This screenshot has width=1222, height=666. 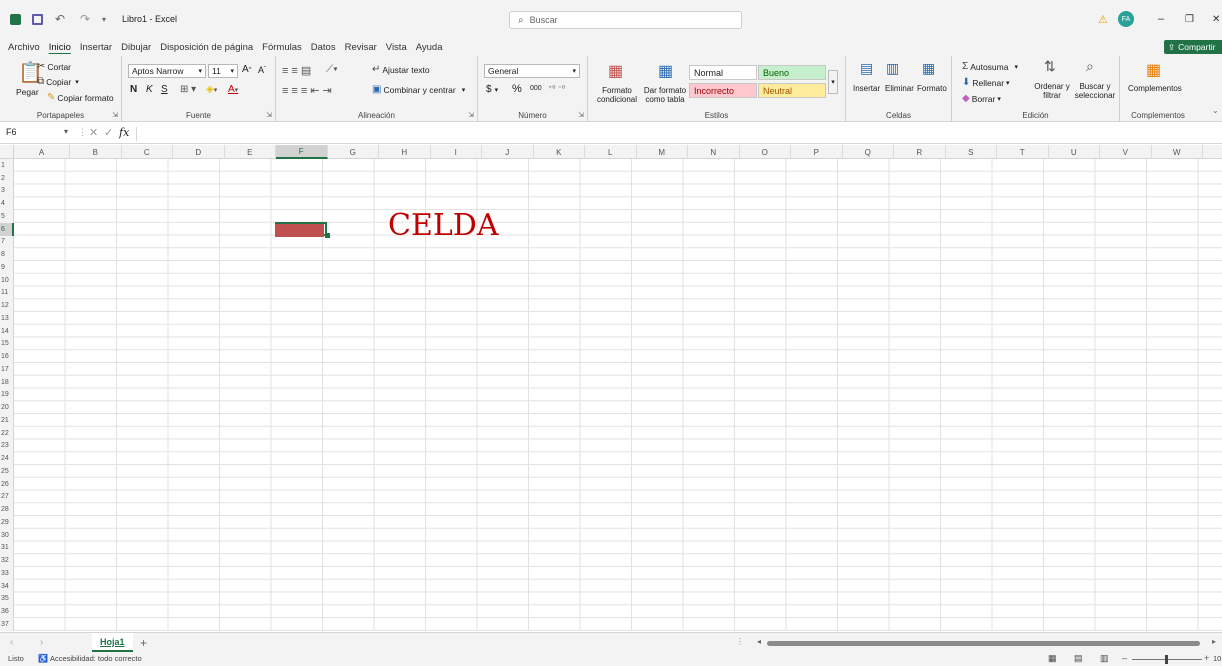 What do you see at coordinates (298, 70) in the screenshot?
I see `vertical-align-icons: ≡≡▤` at bounding box center [298, 70].